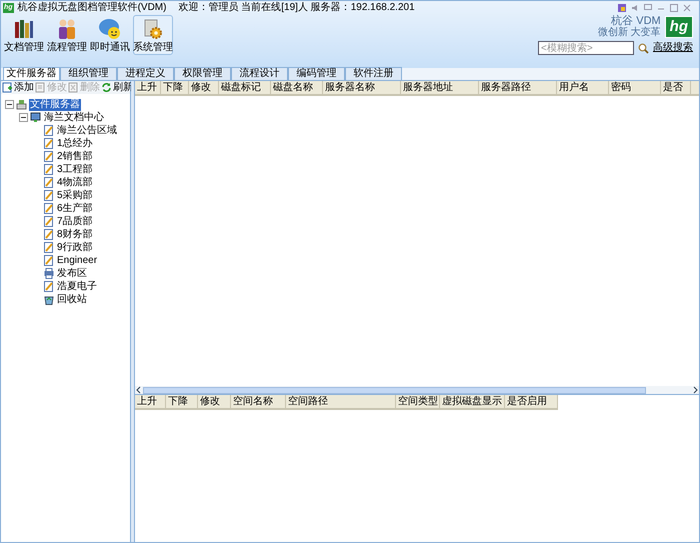 This screenshot has width=700, height=543. Describe the element at coordinates (296, 8) in the screenshot. I see `status-text: 欢迎：管理员 当前在线[19]人 服务器：192.168.2.201` at that location.